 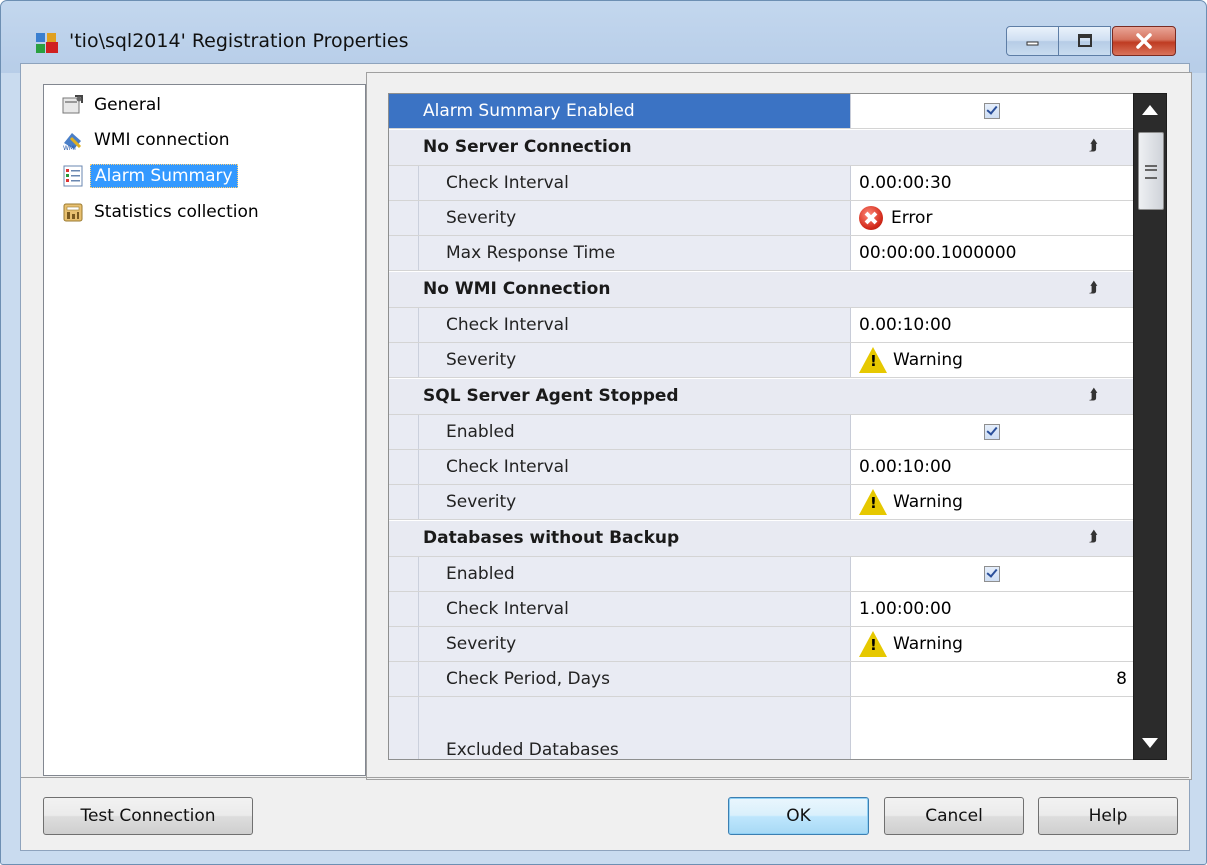 What do you see at coordinates (176, 212) in the screenshot?
I see `nav-item-label: Statistics collection` at bounding box center [176, 212].